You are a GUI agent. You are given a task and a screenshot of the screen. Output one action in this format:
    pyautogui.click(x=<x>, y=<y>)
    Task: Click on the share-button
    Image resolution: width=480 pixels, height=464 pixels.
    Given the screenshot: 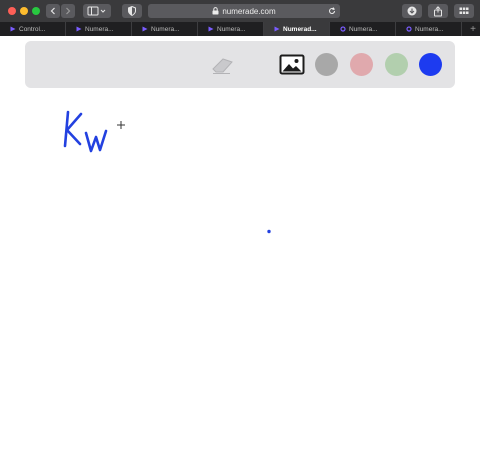 What is the action you would take?
    pyautogui.click(x=438, y=11)
    